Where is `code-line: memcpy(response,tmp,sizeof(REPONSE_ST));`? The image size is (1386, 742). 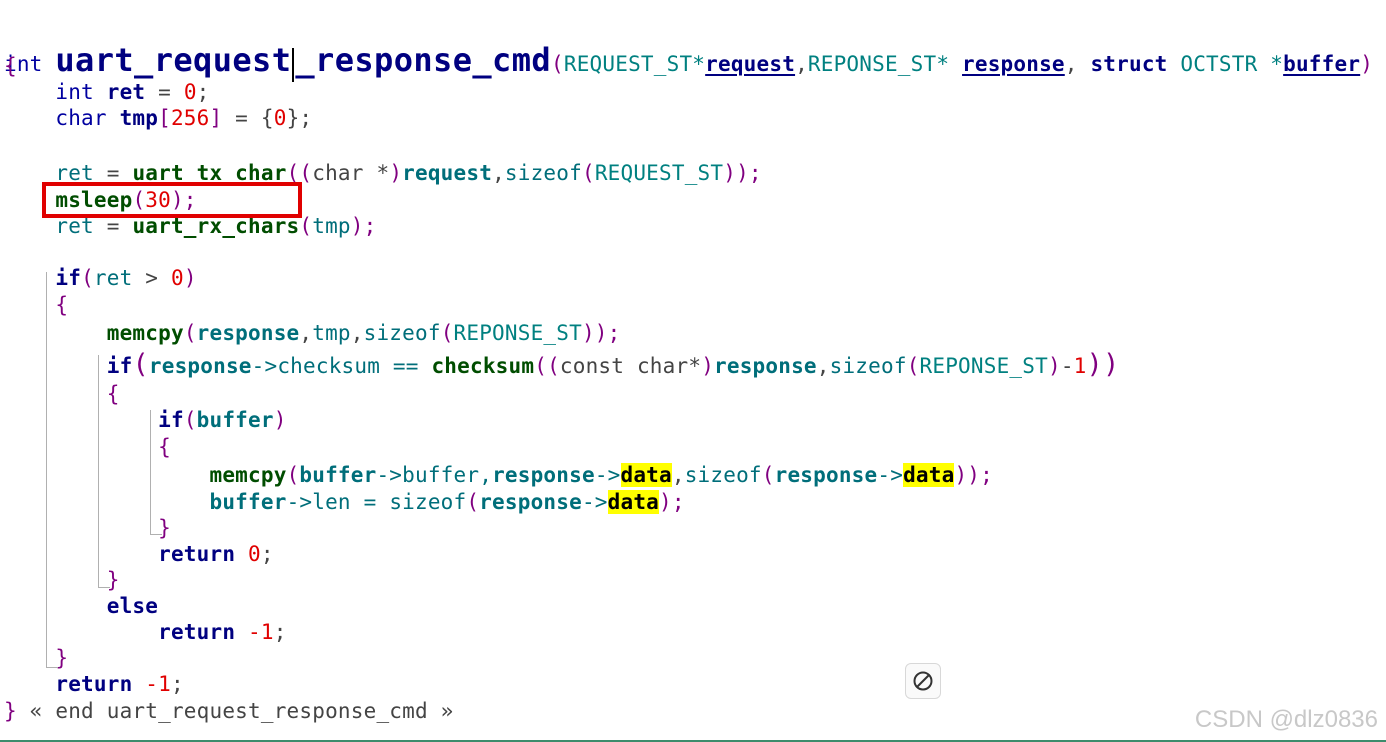
code-line: memcpy(response,tmp,sizeof(REPONSE_ST)); is located at coordinates (312, 333).